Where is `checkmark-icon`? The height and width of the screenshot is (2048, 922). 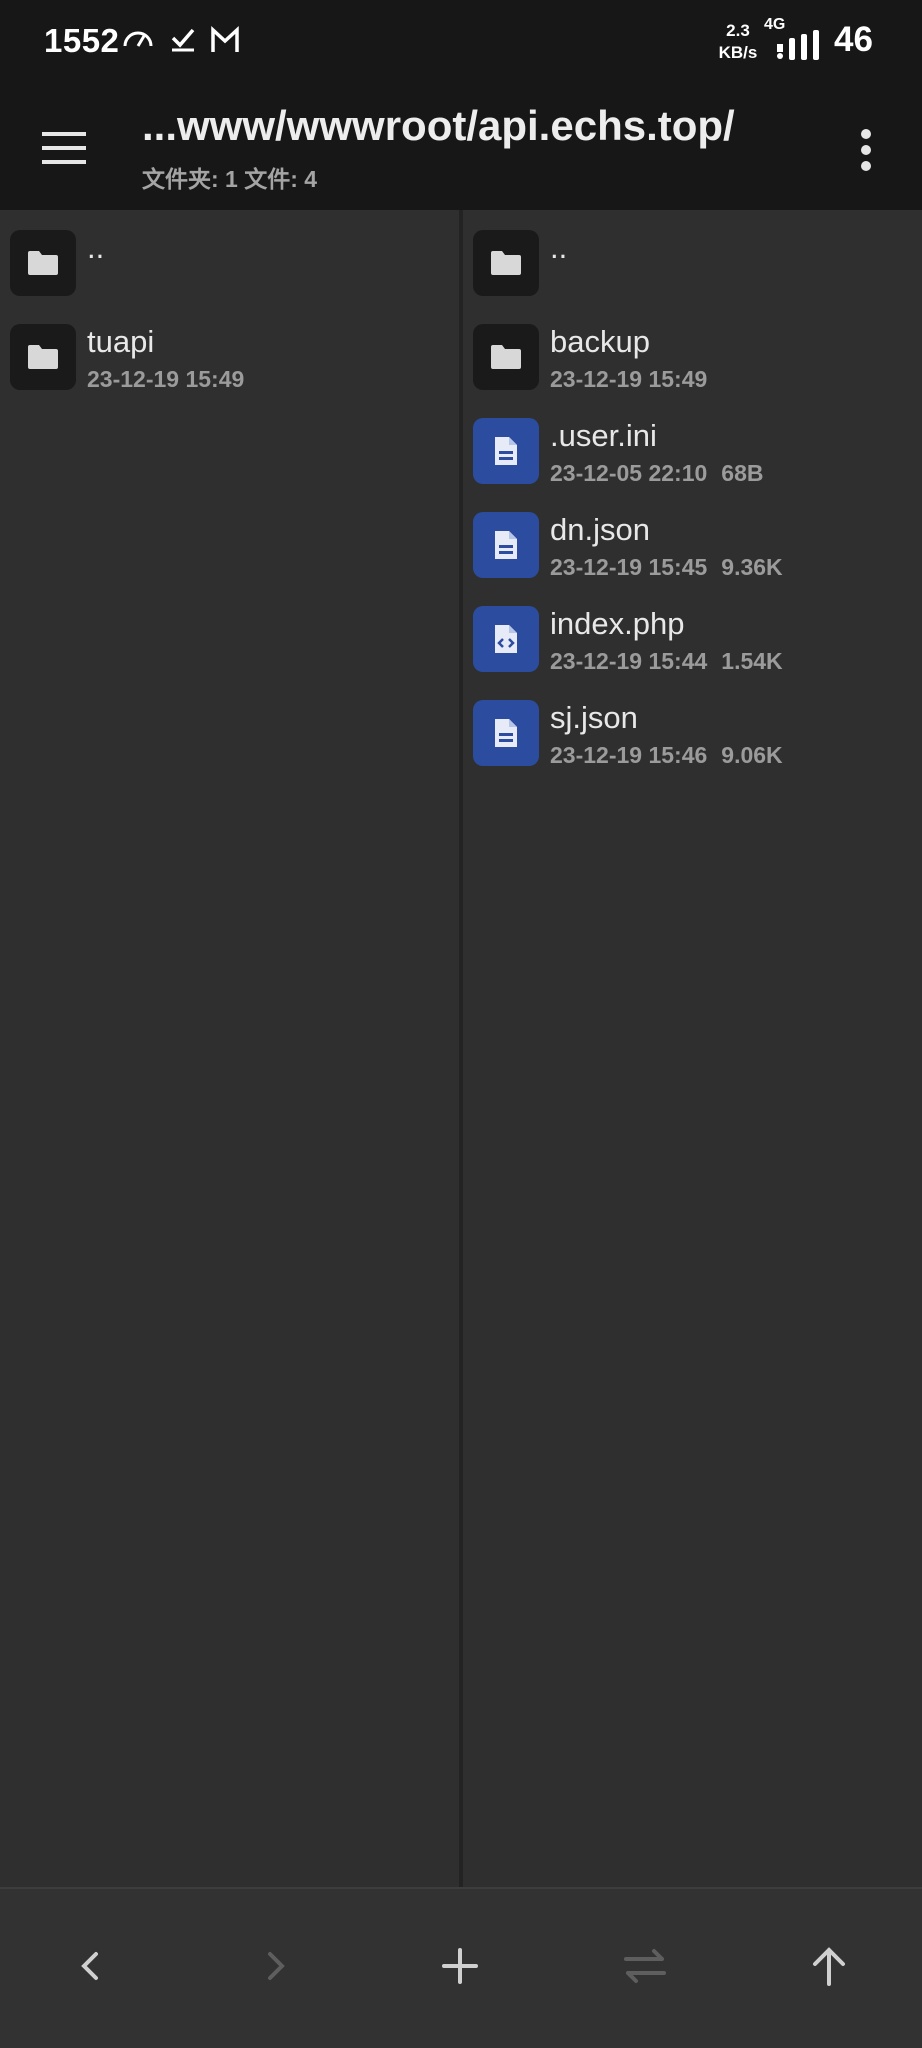 checkmark-icon is located at coordinates (183, 41).